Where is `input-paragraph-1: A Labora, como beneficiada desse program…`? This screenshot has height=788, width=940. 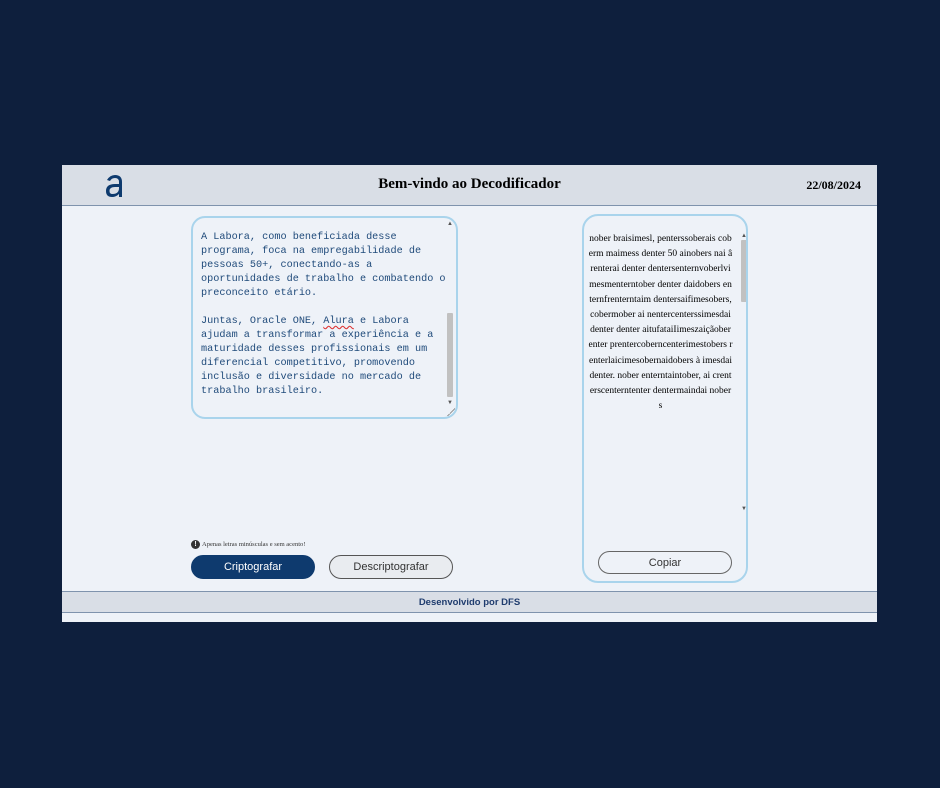
input-paragraph-1: A Labora, como beneficiada desse program… is located at coordinates (326, 265).